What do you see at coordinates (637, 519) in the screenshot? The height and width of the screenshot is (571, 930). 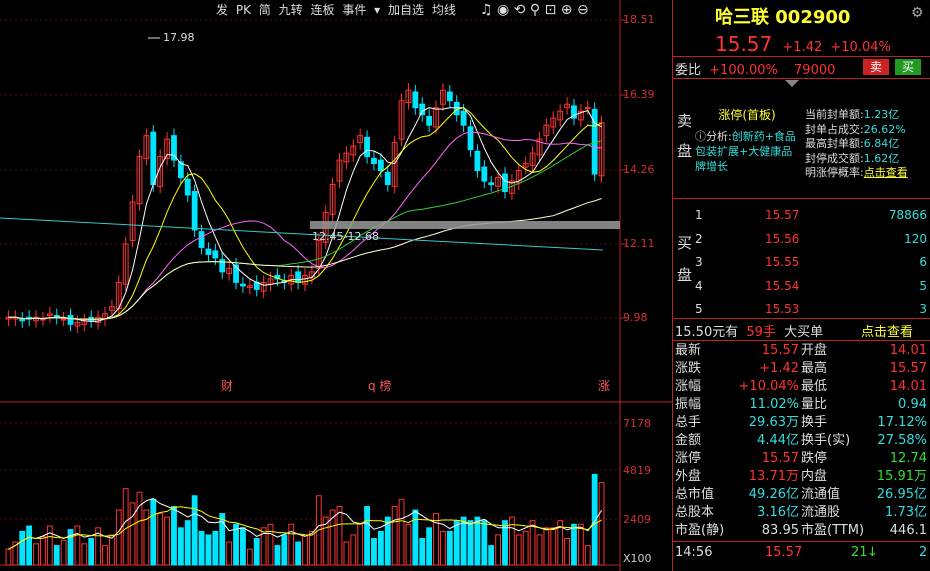 I see `vol-tick: 2409` at bounding box center [637, 519].